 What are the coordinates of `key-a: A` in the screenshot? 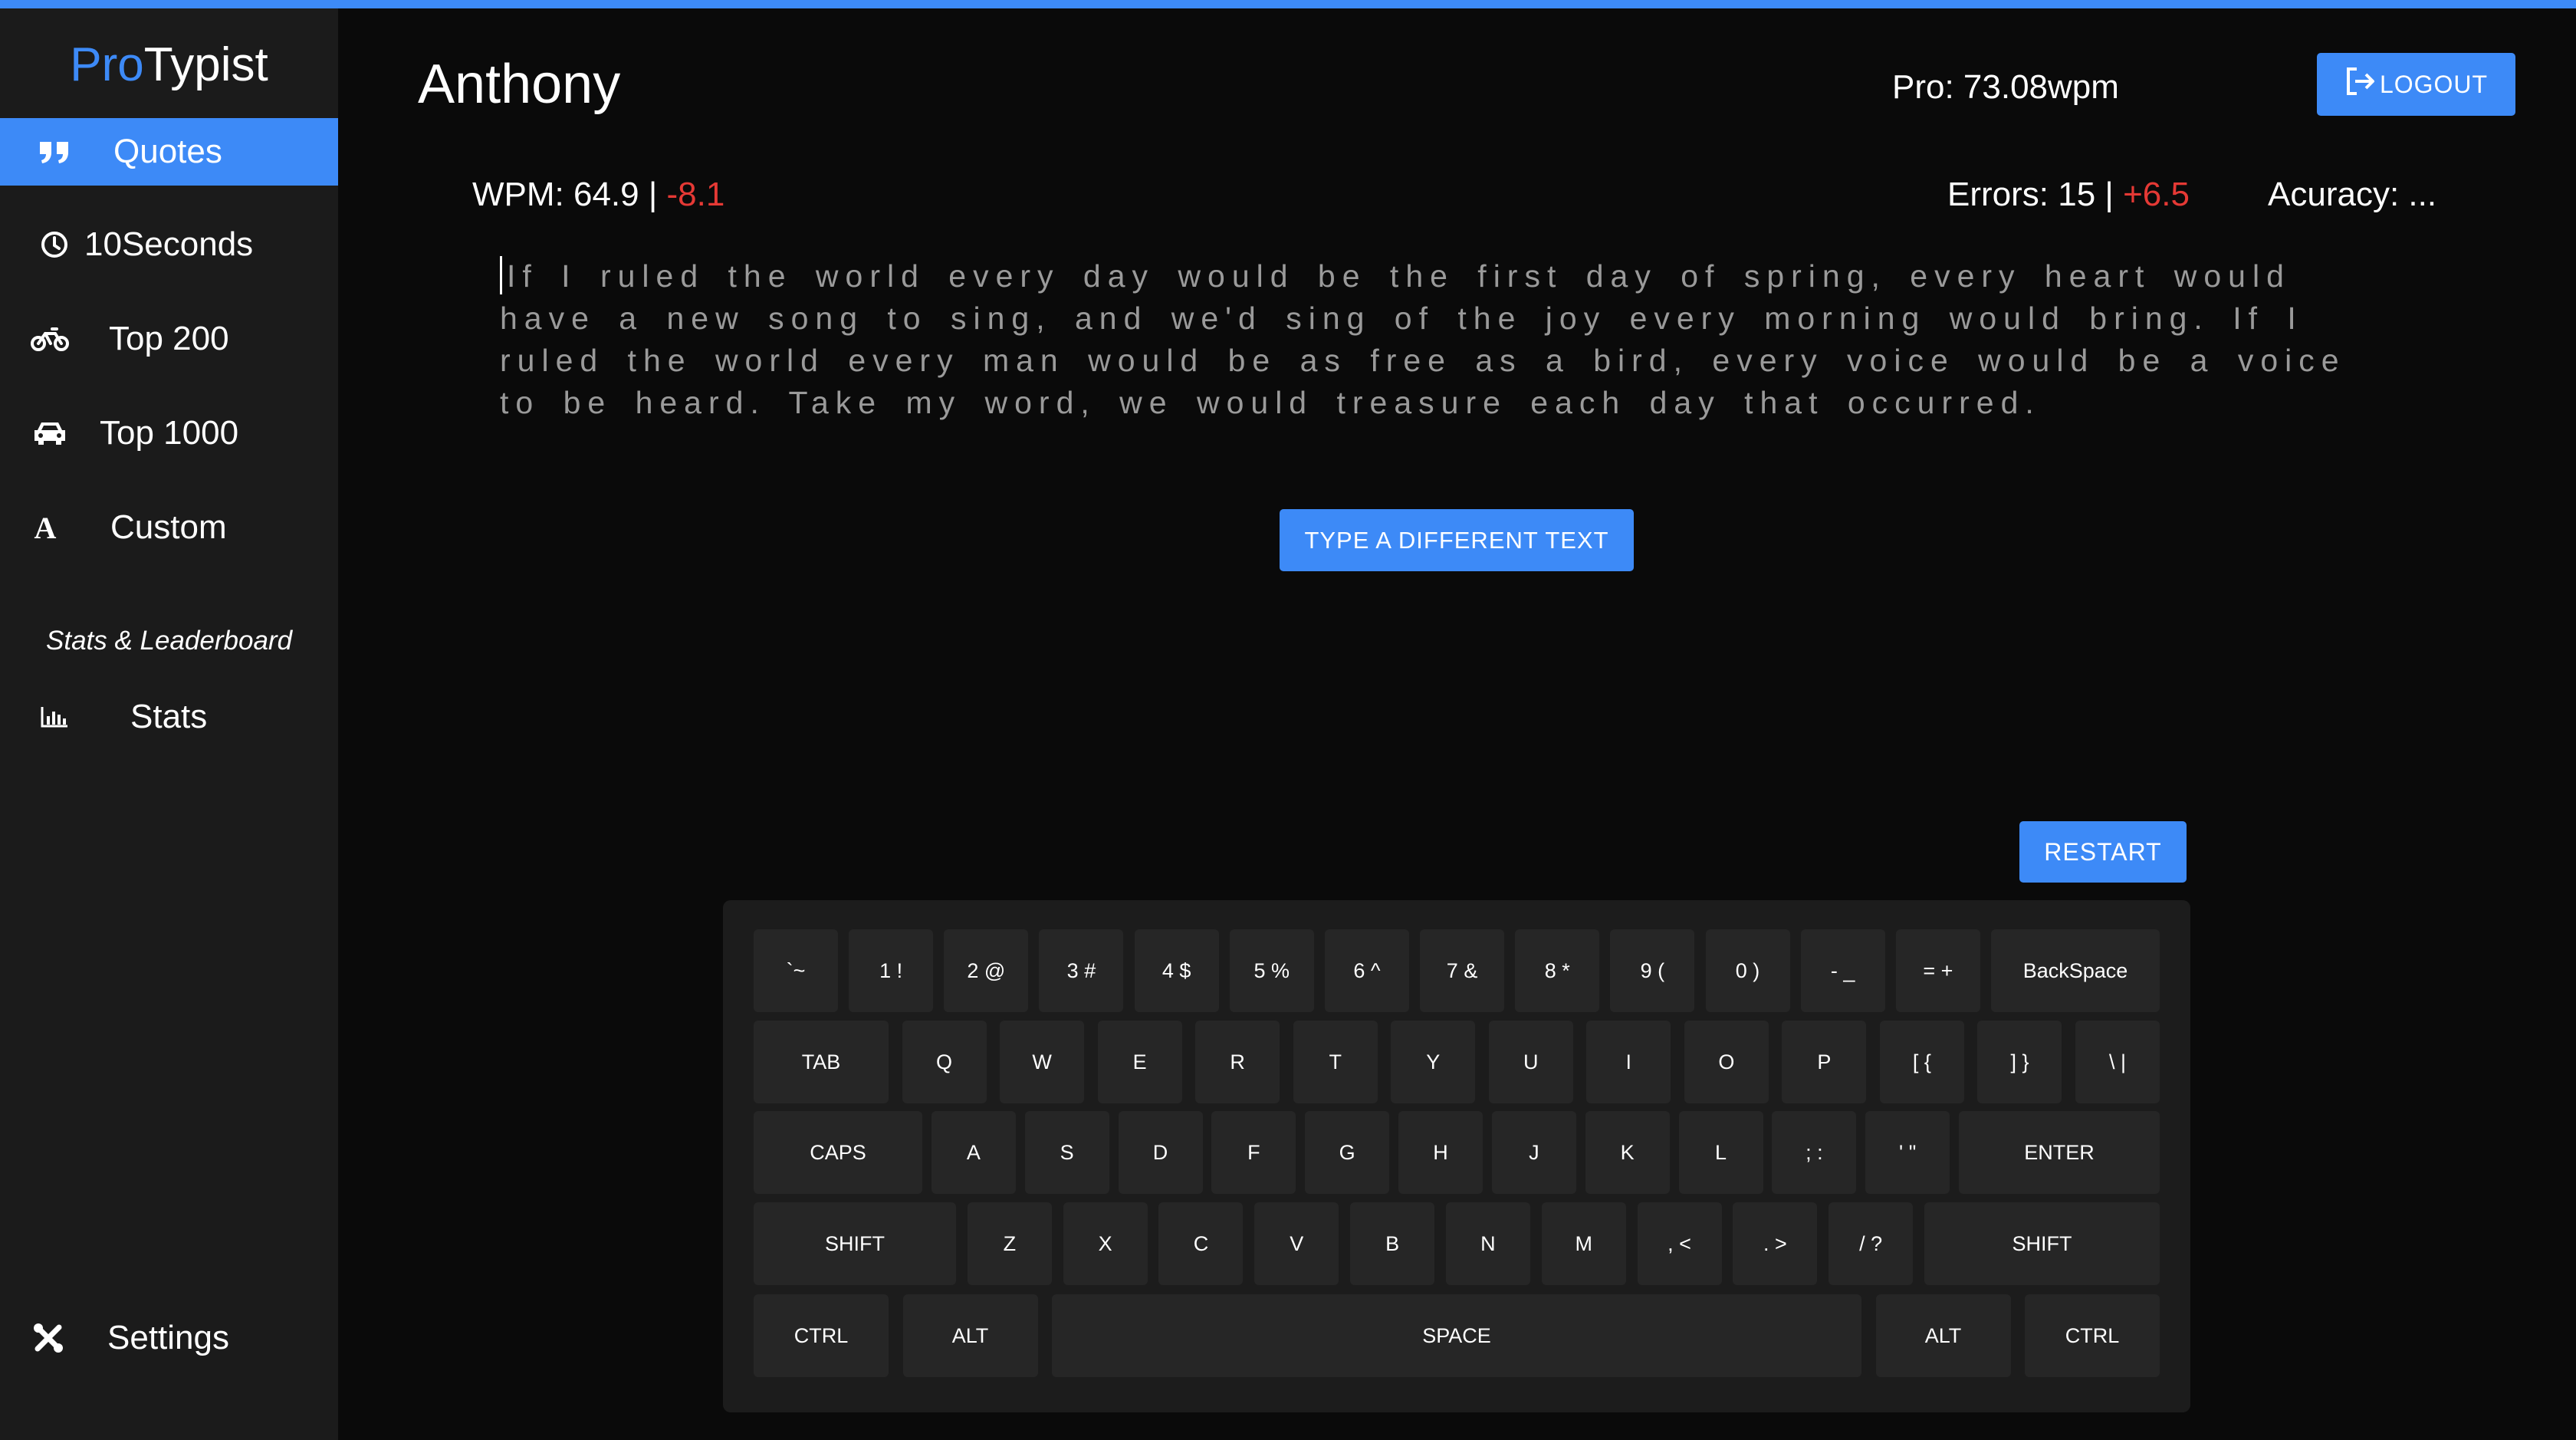 It's located at (974, 1152).